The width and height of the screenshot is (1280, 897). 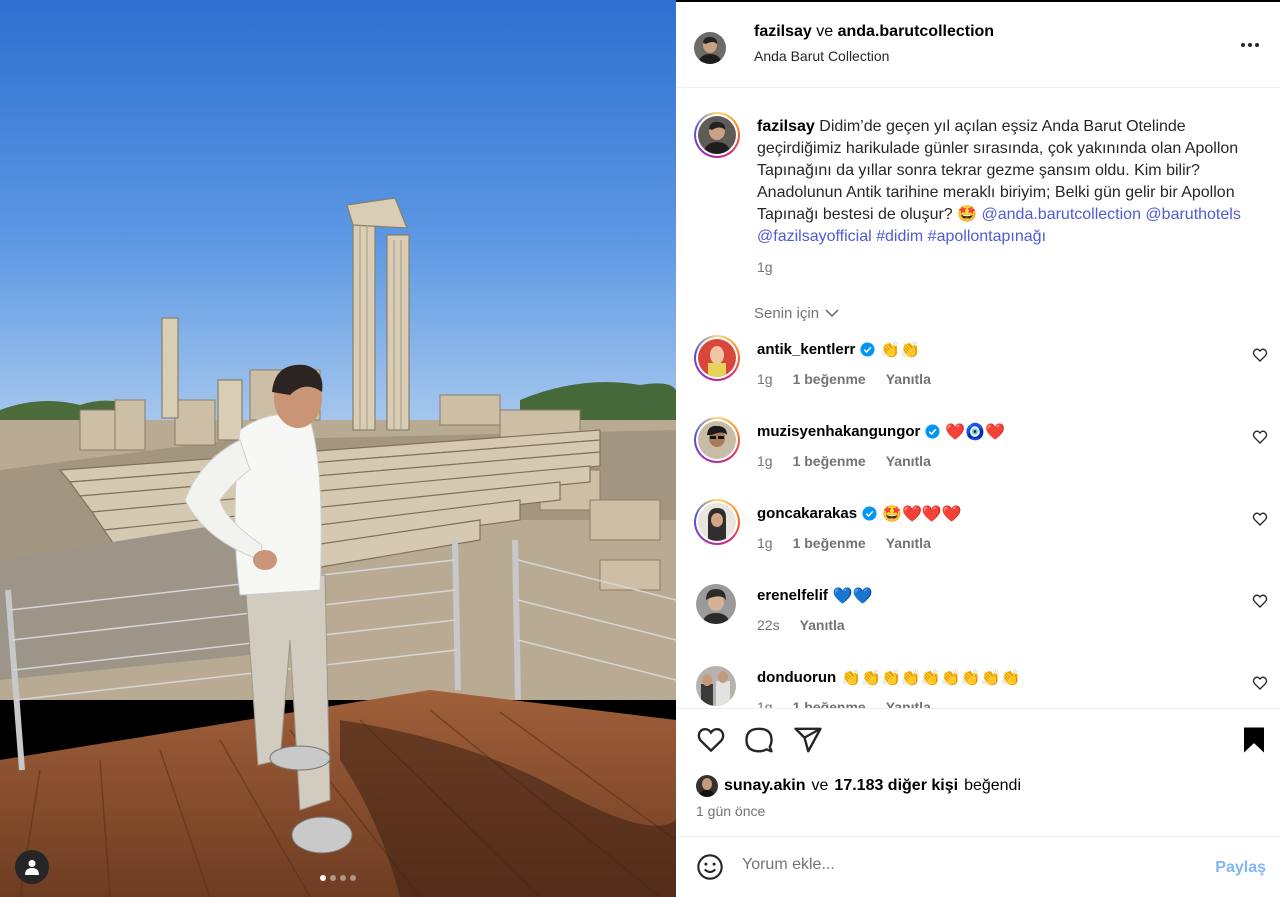 What do you see at coordinates (338, 878) in the screenshot?
I see `carousel-dots` at bounding box center [338, 878].